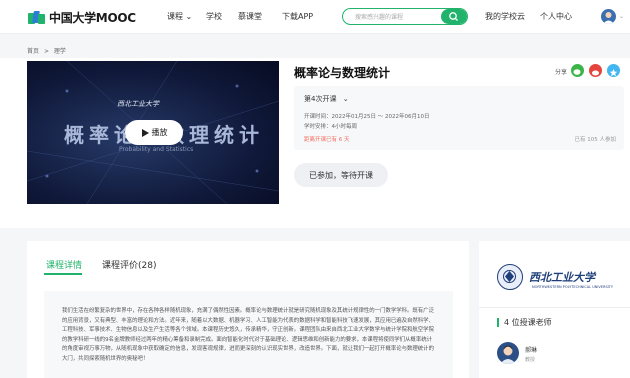 The height and width of the screenshot is (378, 630). Describe the element at coordinates (367, 117) in the screenshot. I see `course-time: 开课时间：2022年01月25日 ～ 2022年06月10日` at that location.